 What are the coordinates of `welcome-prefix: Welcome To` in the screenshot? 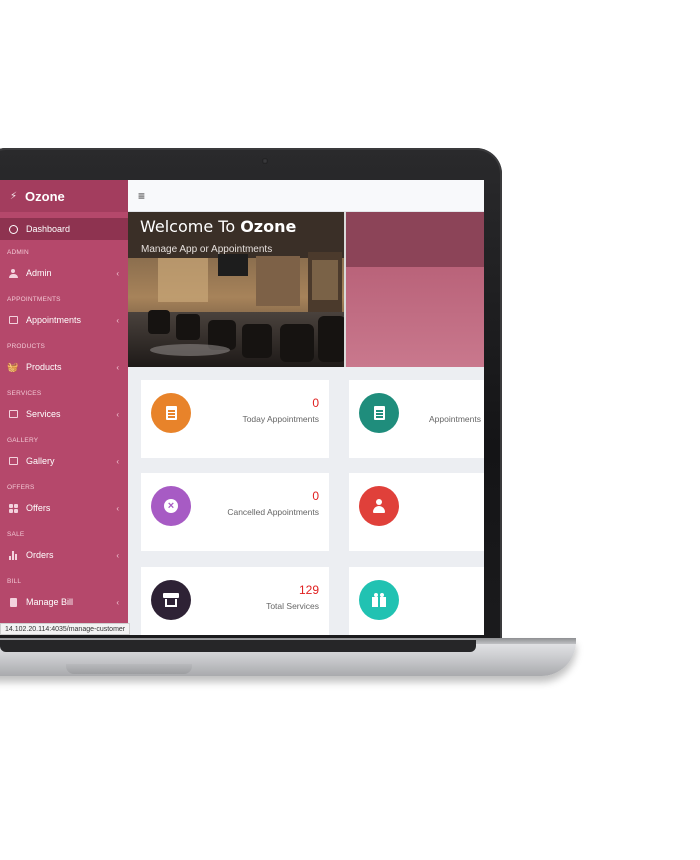 It's located at (190, 226).